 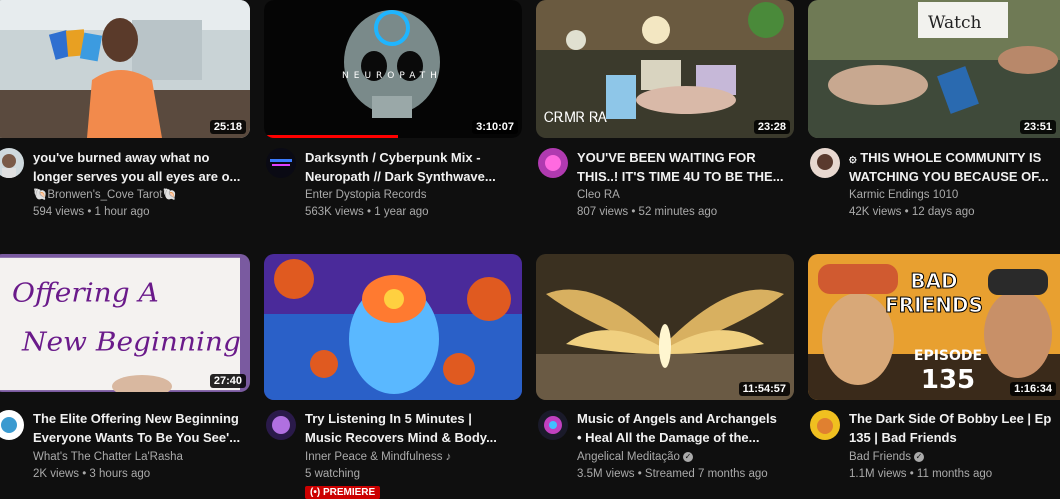 I want to click on video-thumbnail: Offering A New Beginning 27:40, so click(x=125, y=323).